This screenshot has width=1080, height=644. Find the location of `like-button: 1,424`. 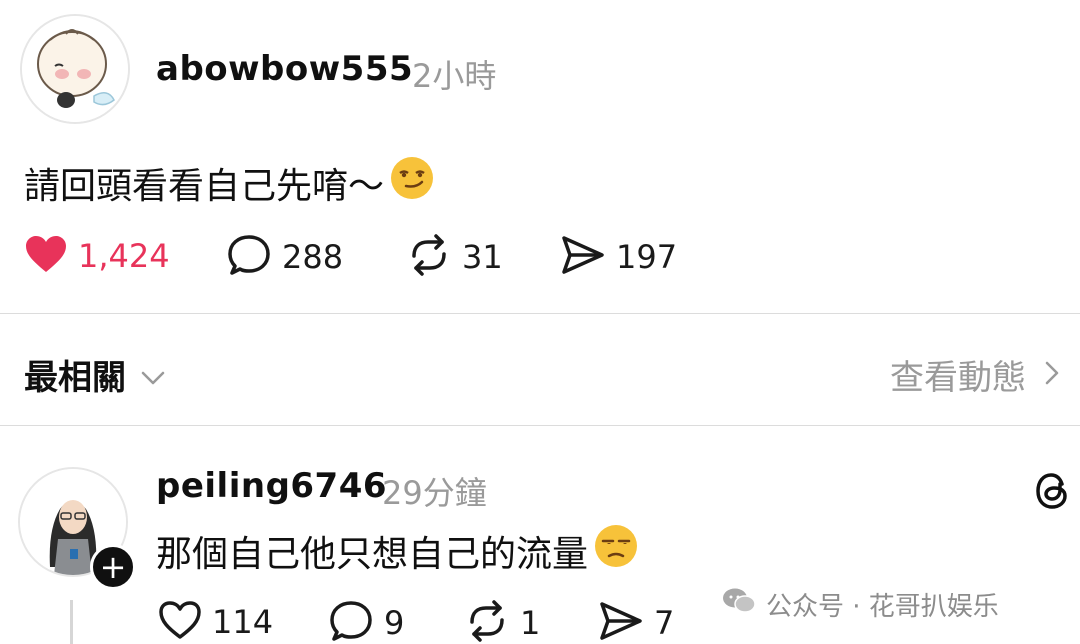

like-button: 1,424 is located at coordinates (97, 256).